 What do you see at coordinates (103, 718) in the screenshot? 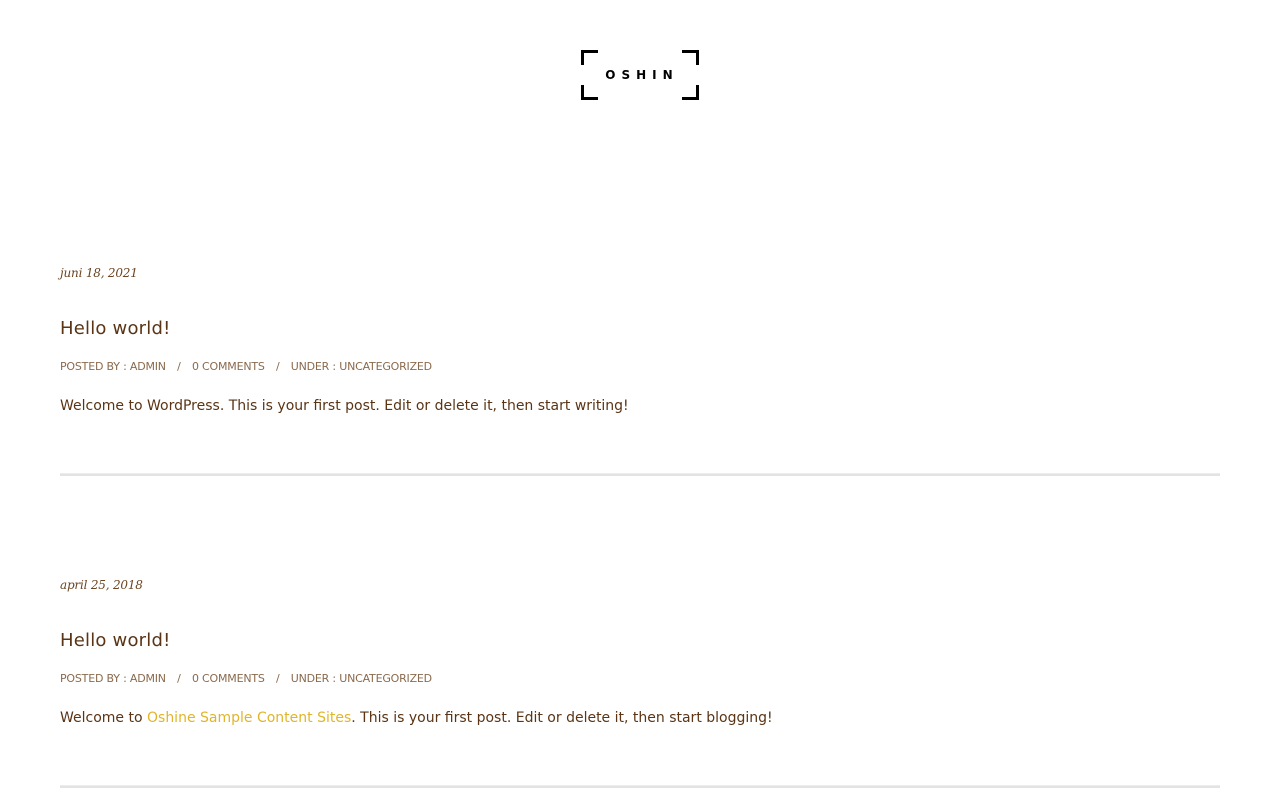
I see `excerpt-prefix: Welcome to` at bounding box center [103, 718].